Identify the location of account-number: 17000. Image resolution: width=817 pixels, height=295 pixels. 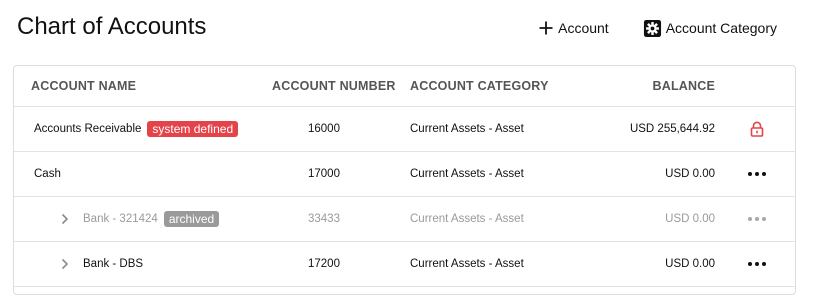
(324, 174).